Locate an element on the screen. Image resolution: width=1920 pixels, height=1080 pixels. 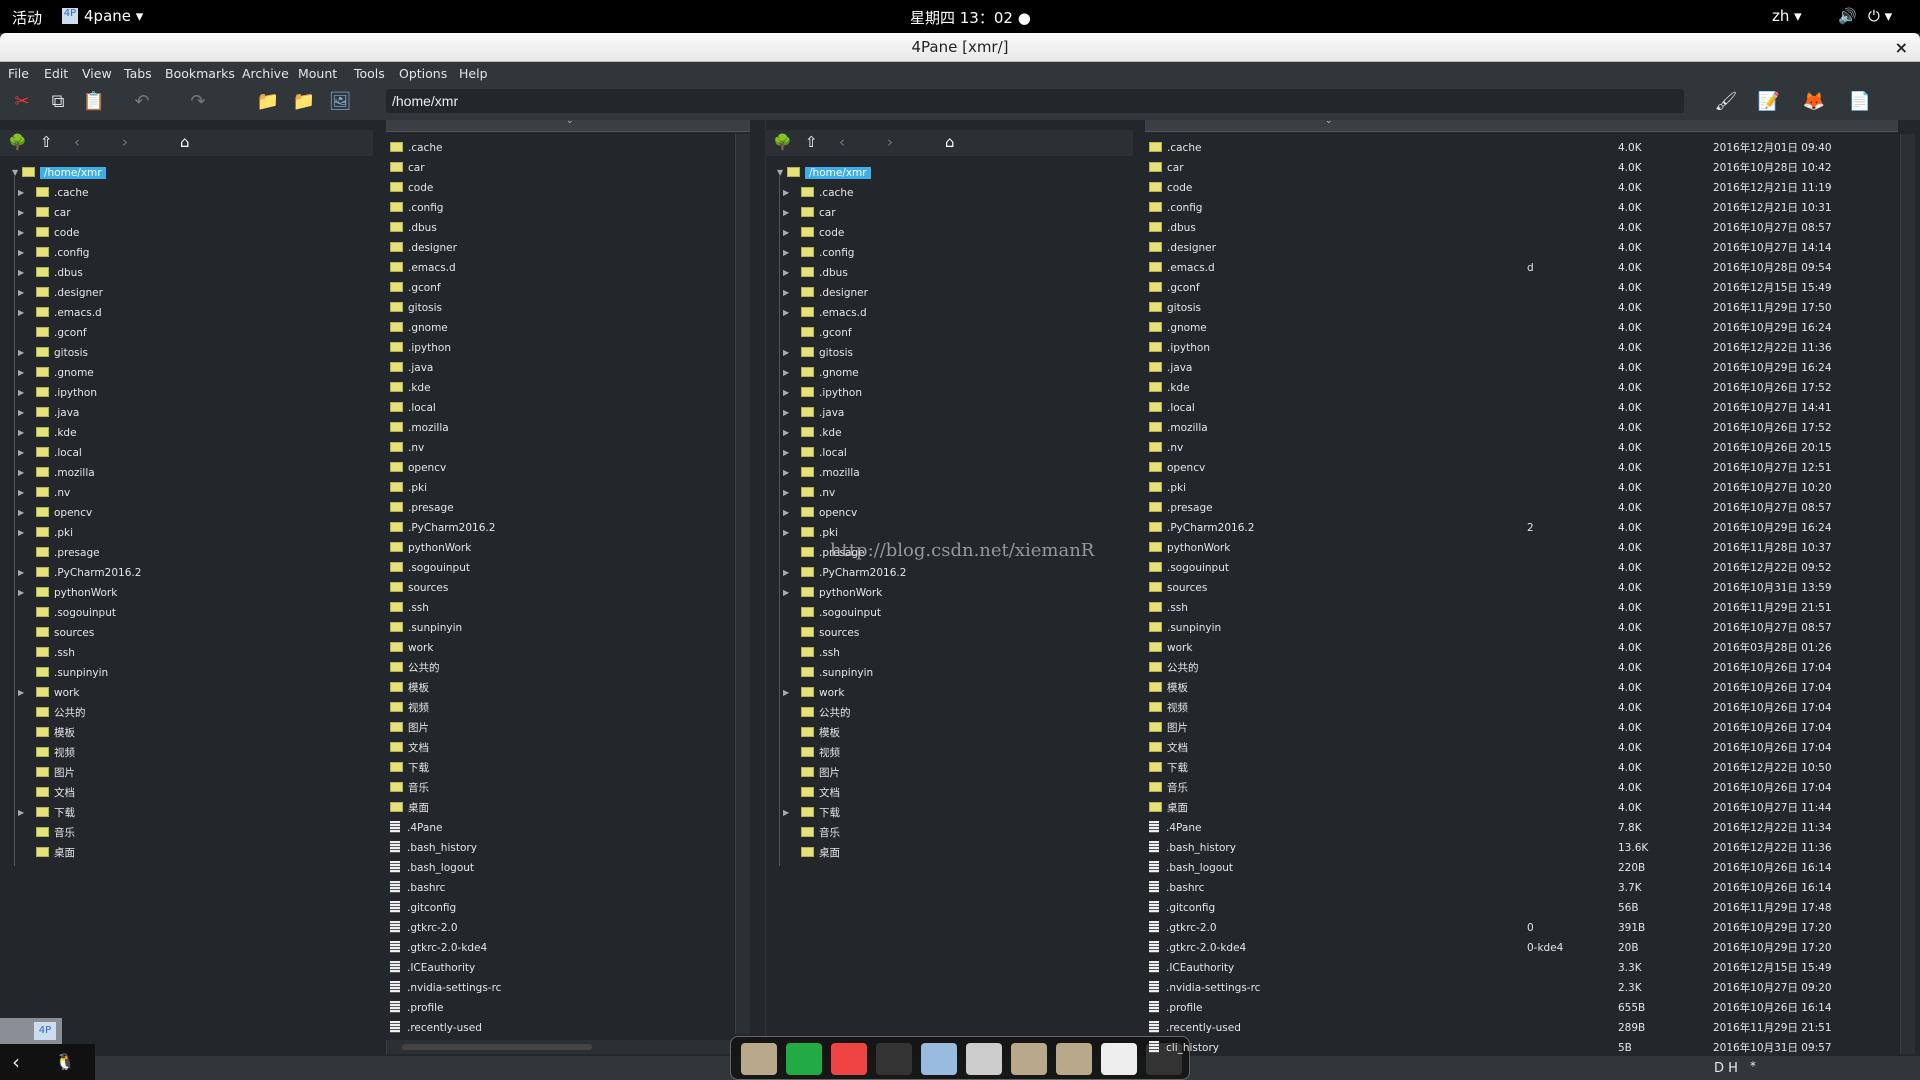
menu-bookmarks: Bookmarks is located at coordinates (200, 73).